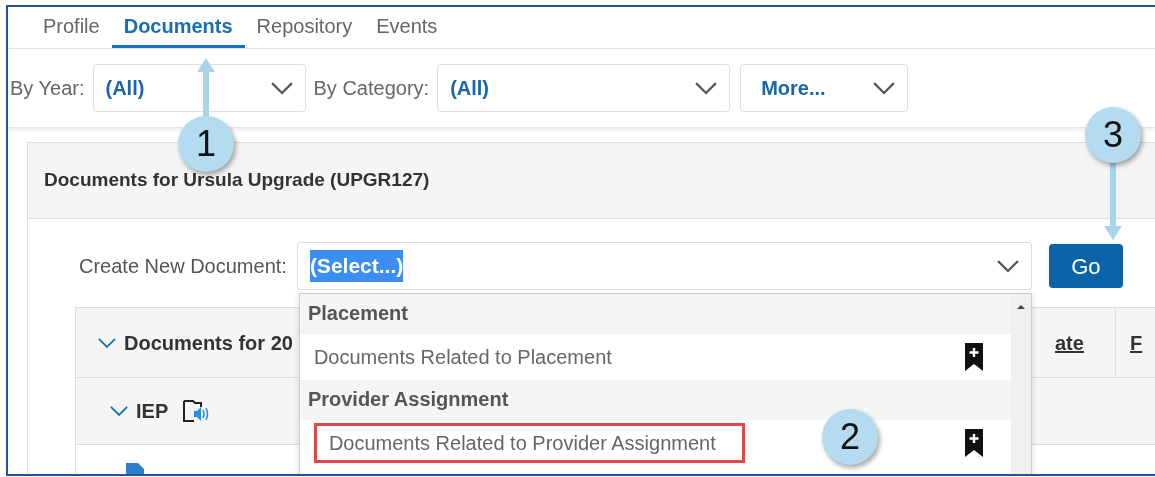 The height and width of the screenshot is (477, 1155). I want to click on tab: Profile, so click(71, 27).